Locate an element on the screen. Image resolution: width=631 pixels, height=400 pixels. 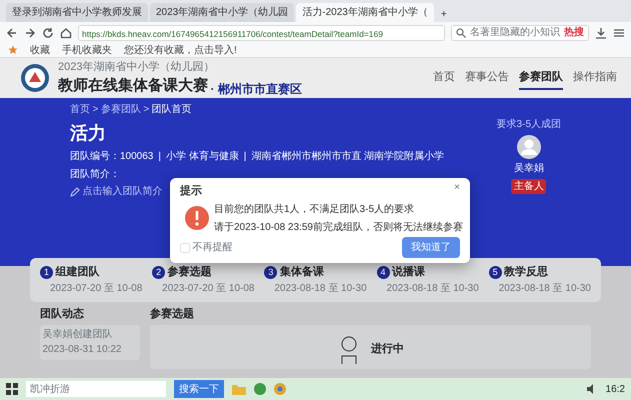
url-field: https://bkds.hneav.com/1674965412156911706/contest/teamDetail?teamId=169 is located at coordinates (261, 32).